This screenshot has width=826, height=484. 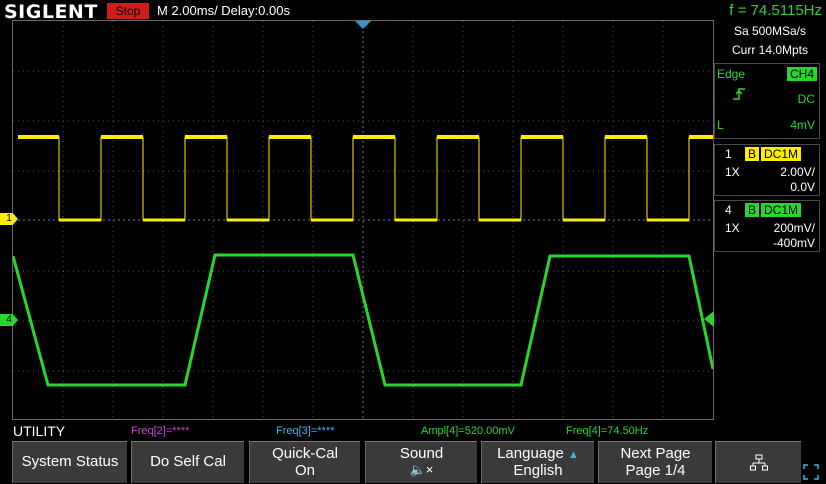 I want to click on ch1-number: 1, so click(x=728, y=154).